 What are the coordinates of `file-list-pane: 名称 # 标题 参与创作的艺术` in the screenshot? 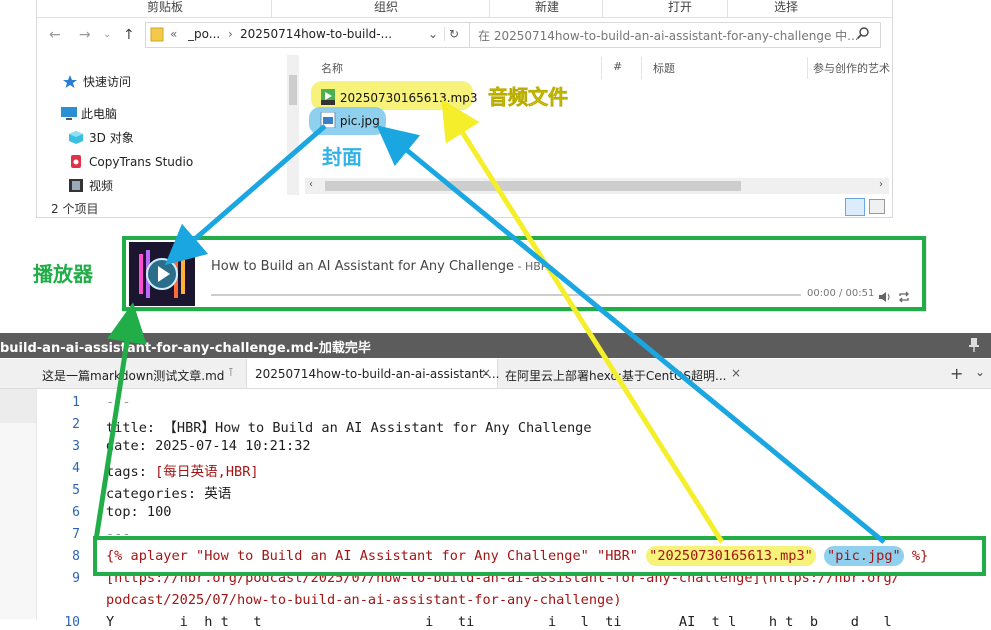 It's located at (596, 125).